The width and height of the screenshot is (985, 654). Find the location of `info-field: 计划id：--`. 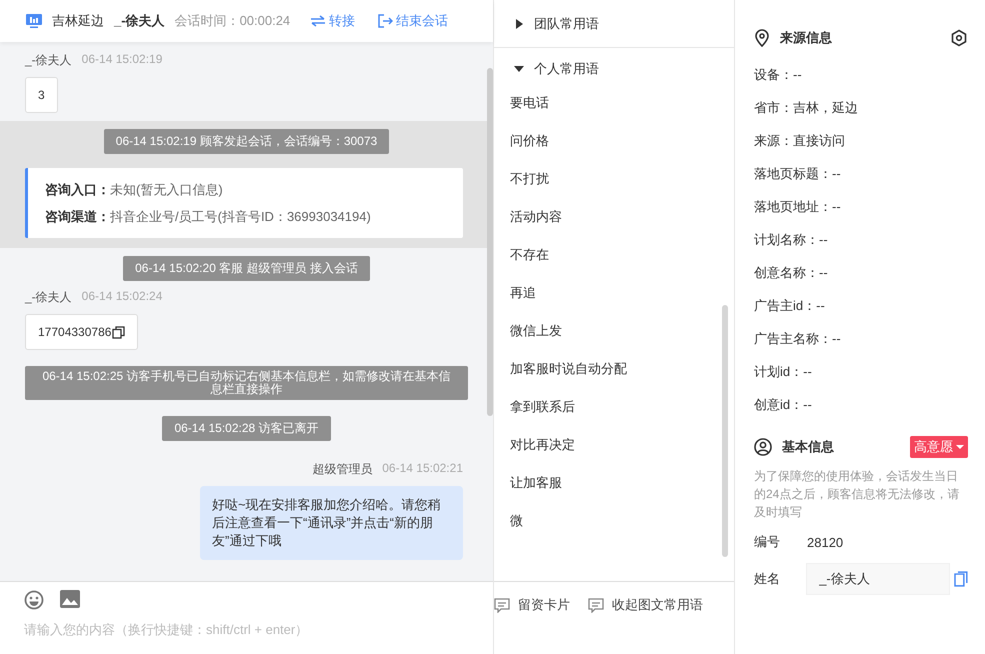

info-field: 计划id：-- is located at coordinates (783, 371).